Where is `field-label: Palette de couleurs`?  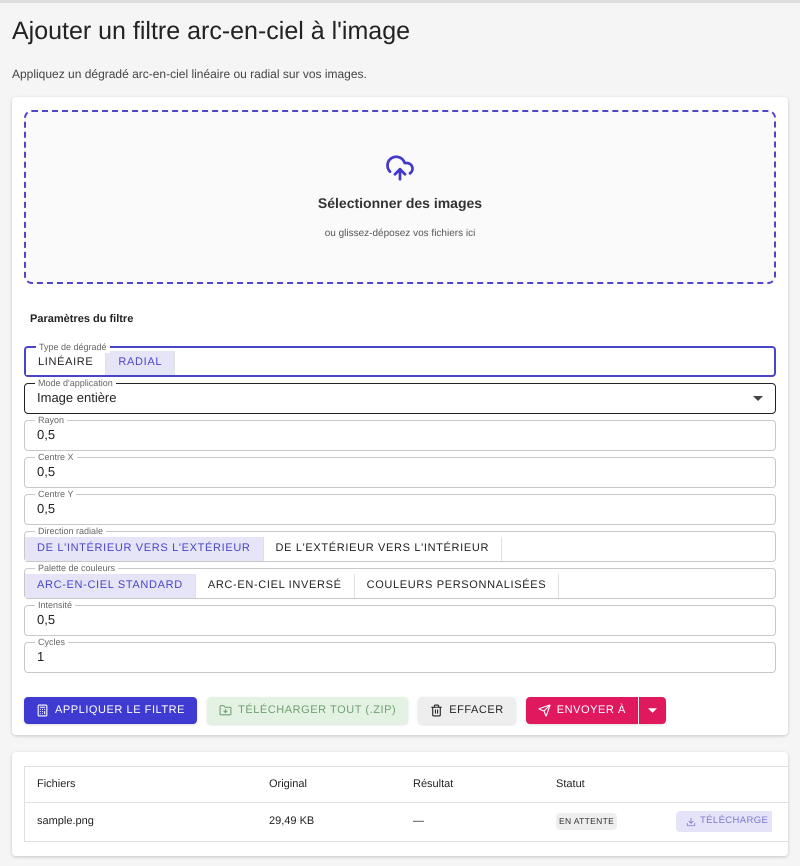
field-label: Palette de couleurs is located at coordinates (76, 568).